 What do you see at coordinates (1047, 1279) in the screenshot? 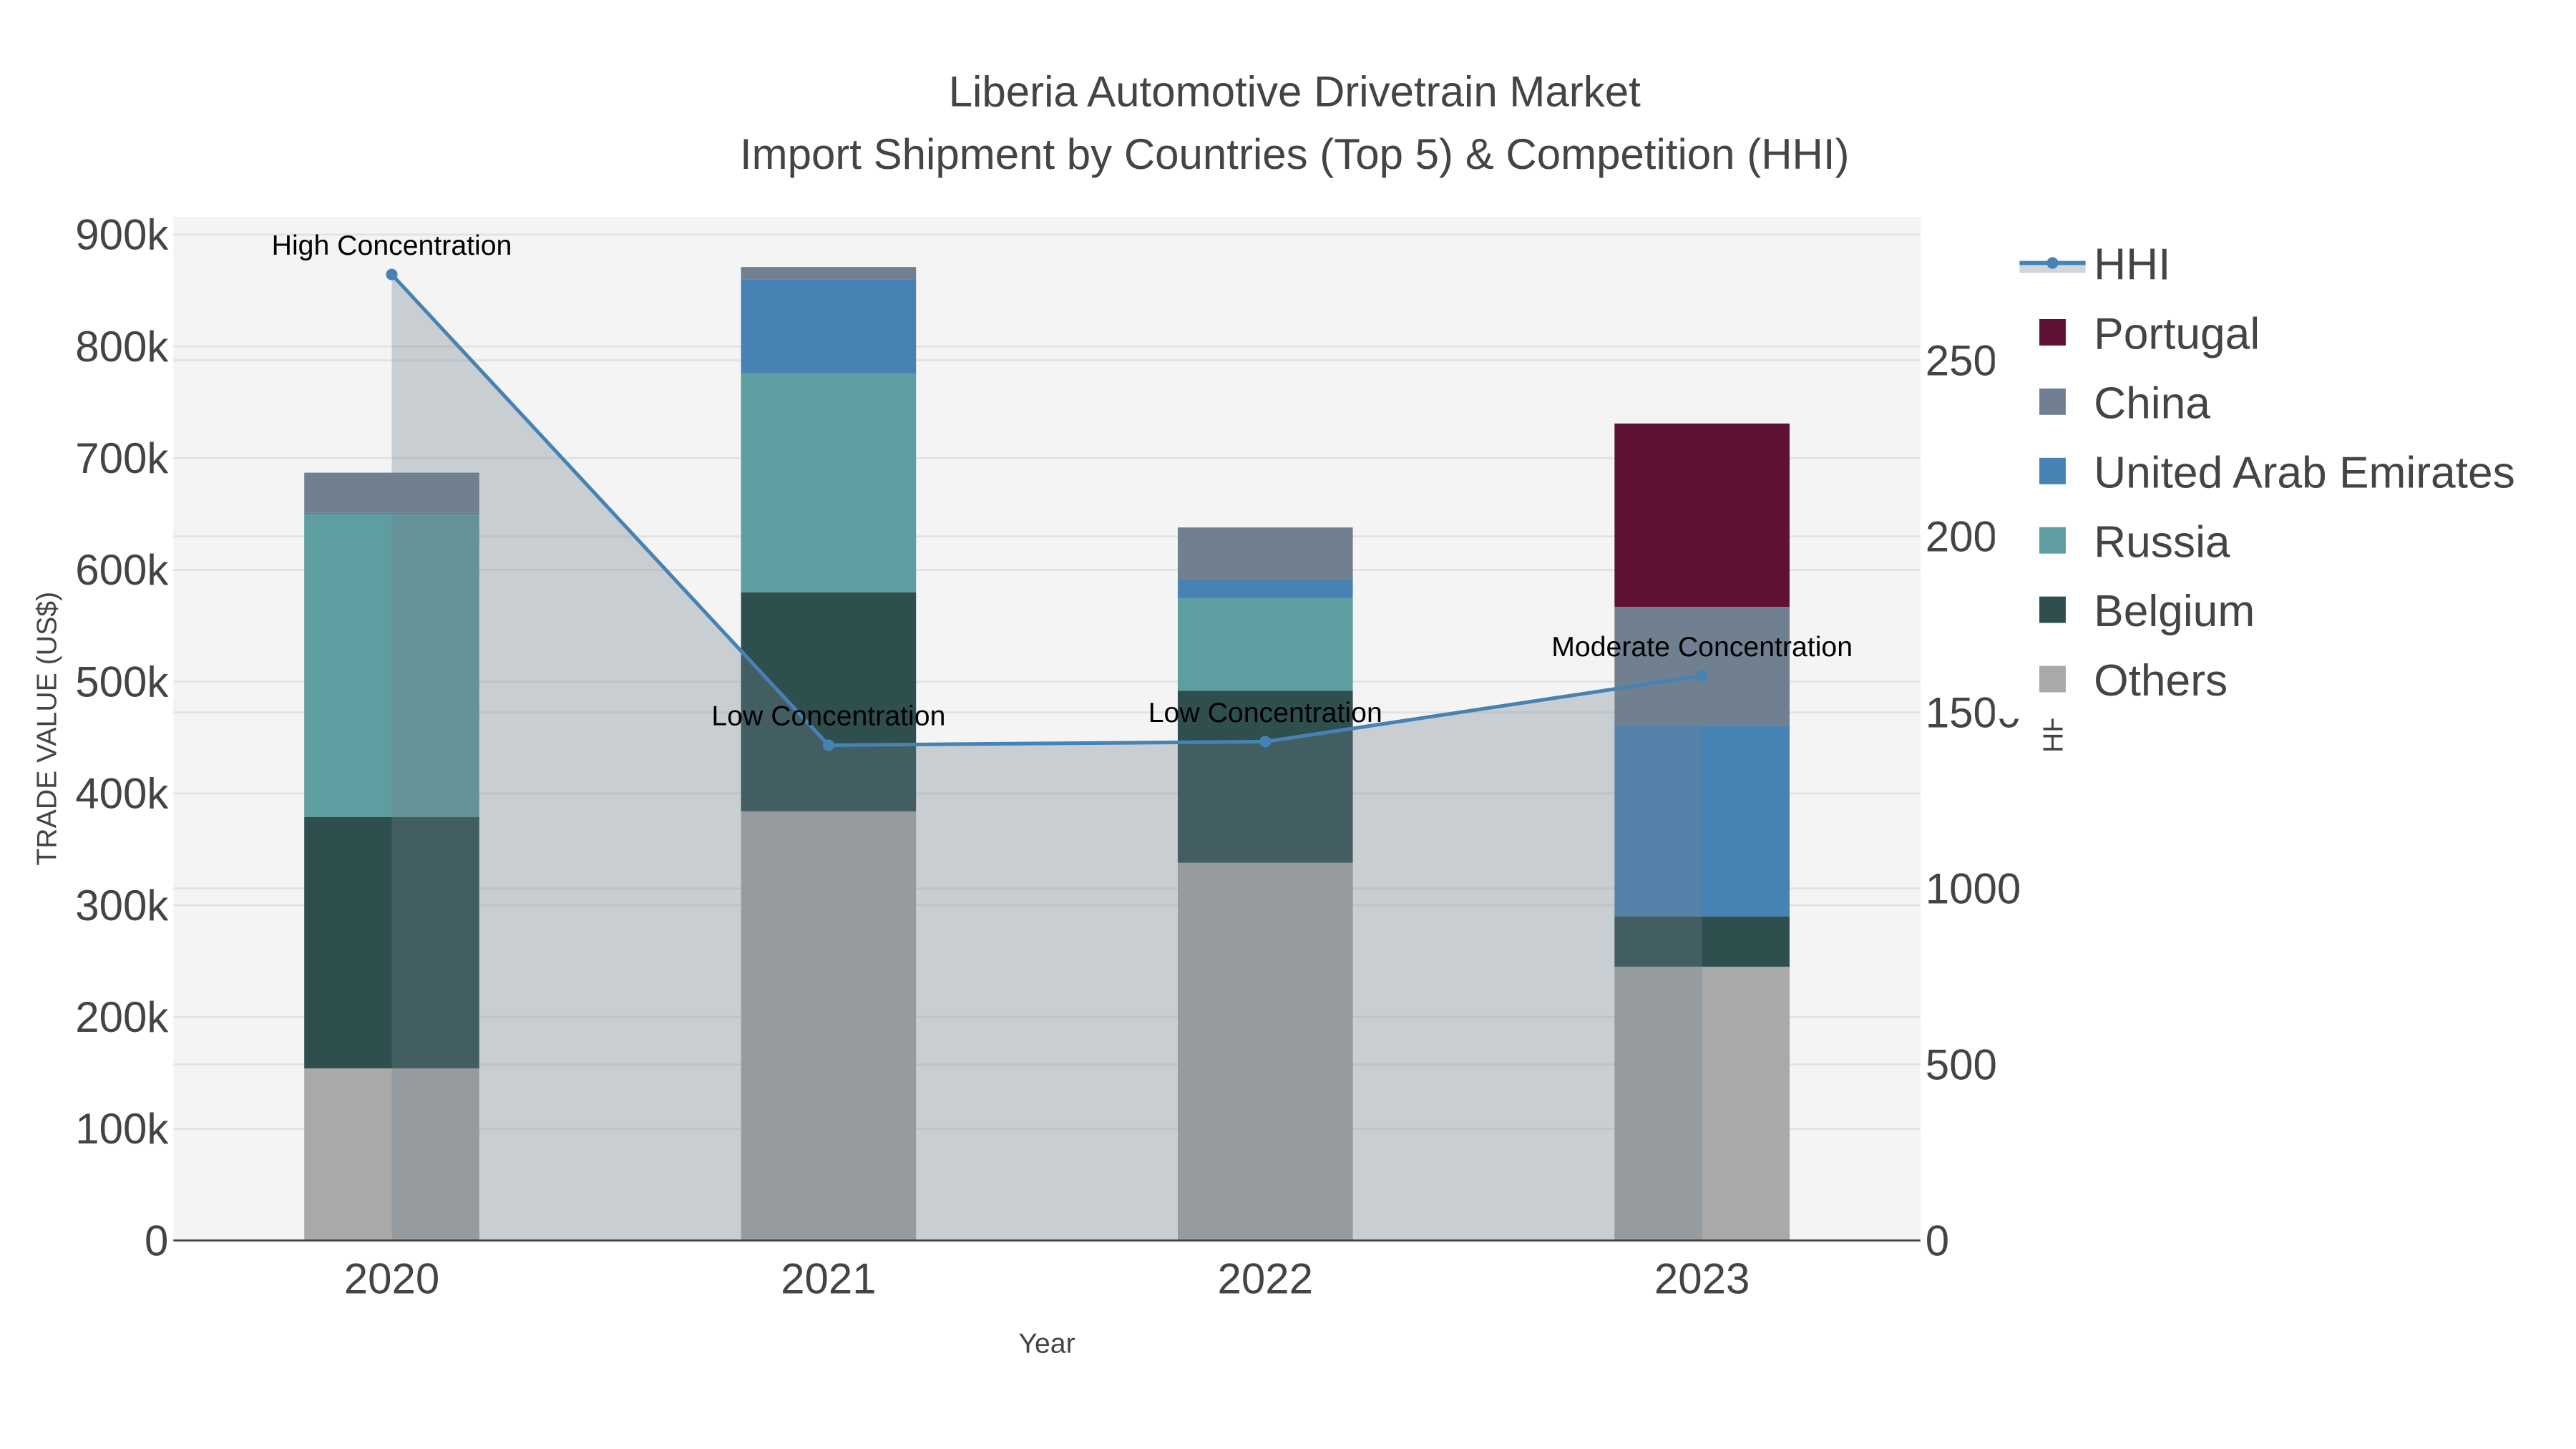
I see `x-axis-ticks: 2020 2021 2022 2023` at bounding box center [1047, 1279].